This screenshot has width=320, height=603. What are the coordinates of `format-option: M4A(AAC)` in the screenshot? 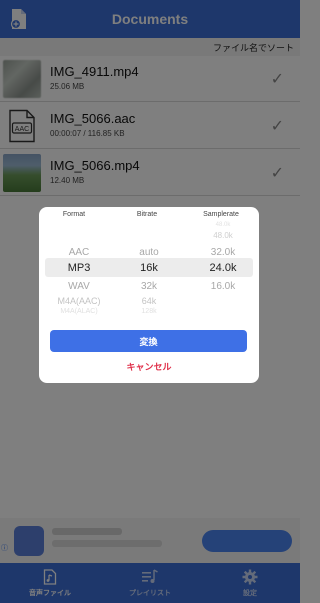 It's located at (79, 301).